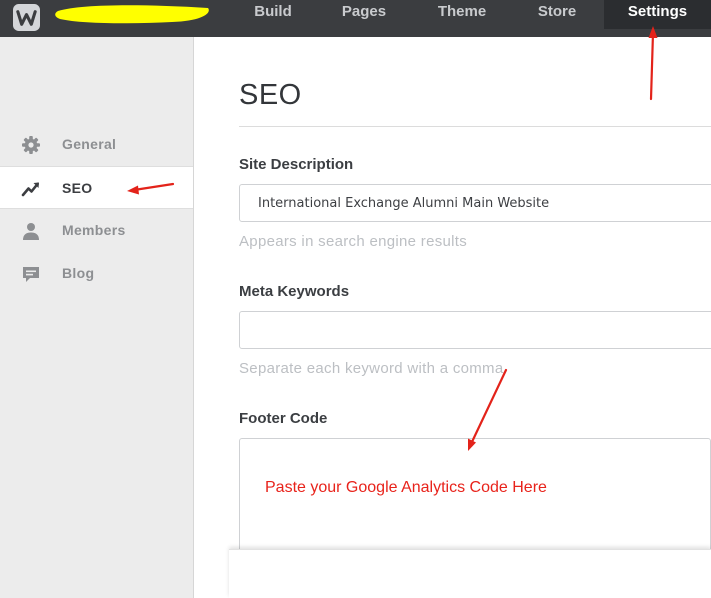 This screenshot has width=711, height=598. Describe the element at coordinates (475, 203) in the screenshot. I see `site-description-input` at that location.